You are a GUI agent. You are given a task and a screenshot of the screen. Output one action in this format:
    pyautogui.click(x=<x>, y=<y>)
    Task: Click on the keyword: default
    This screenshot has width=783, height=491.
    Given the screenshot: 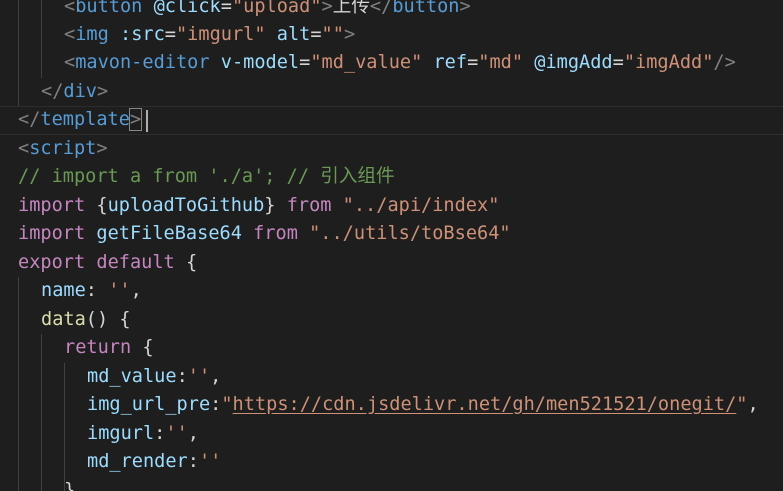 What is the action you would take?
    pyautogui.click(x=135, y=262)
    